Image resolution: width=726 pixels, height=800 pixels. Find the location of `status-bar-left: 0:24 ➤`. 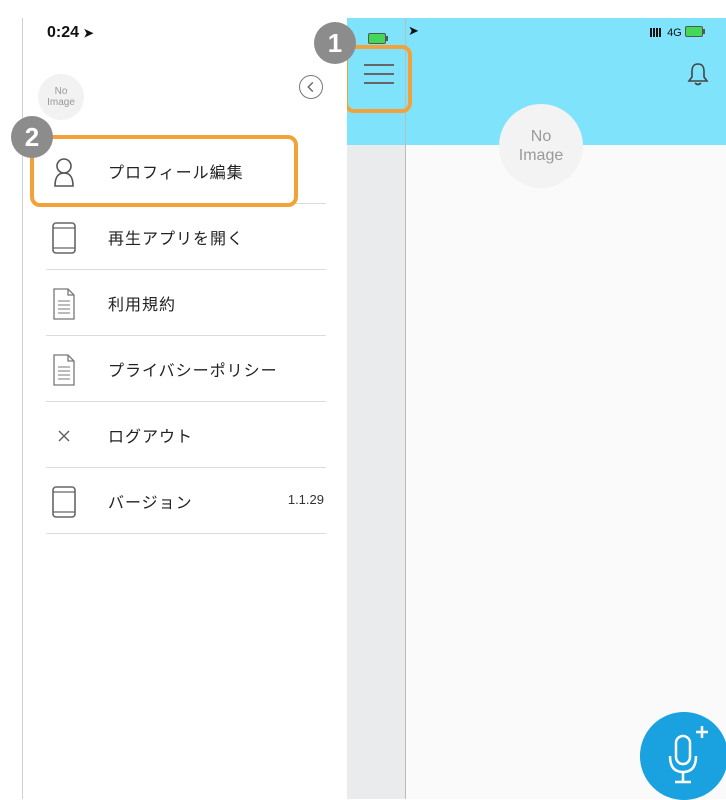

status-bar-left: 0:24 ➤ is located at coordinates (70, 33).